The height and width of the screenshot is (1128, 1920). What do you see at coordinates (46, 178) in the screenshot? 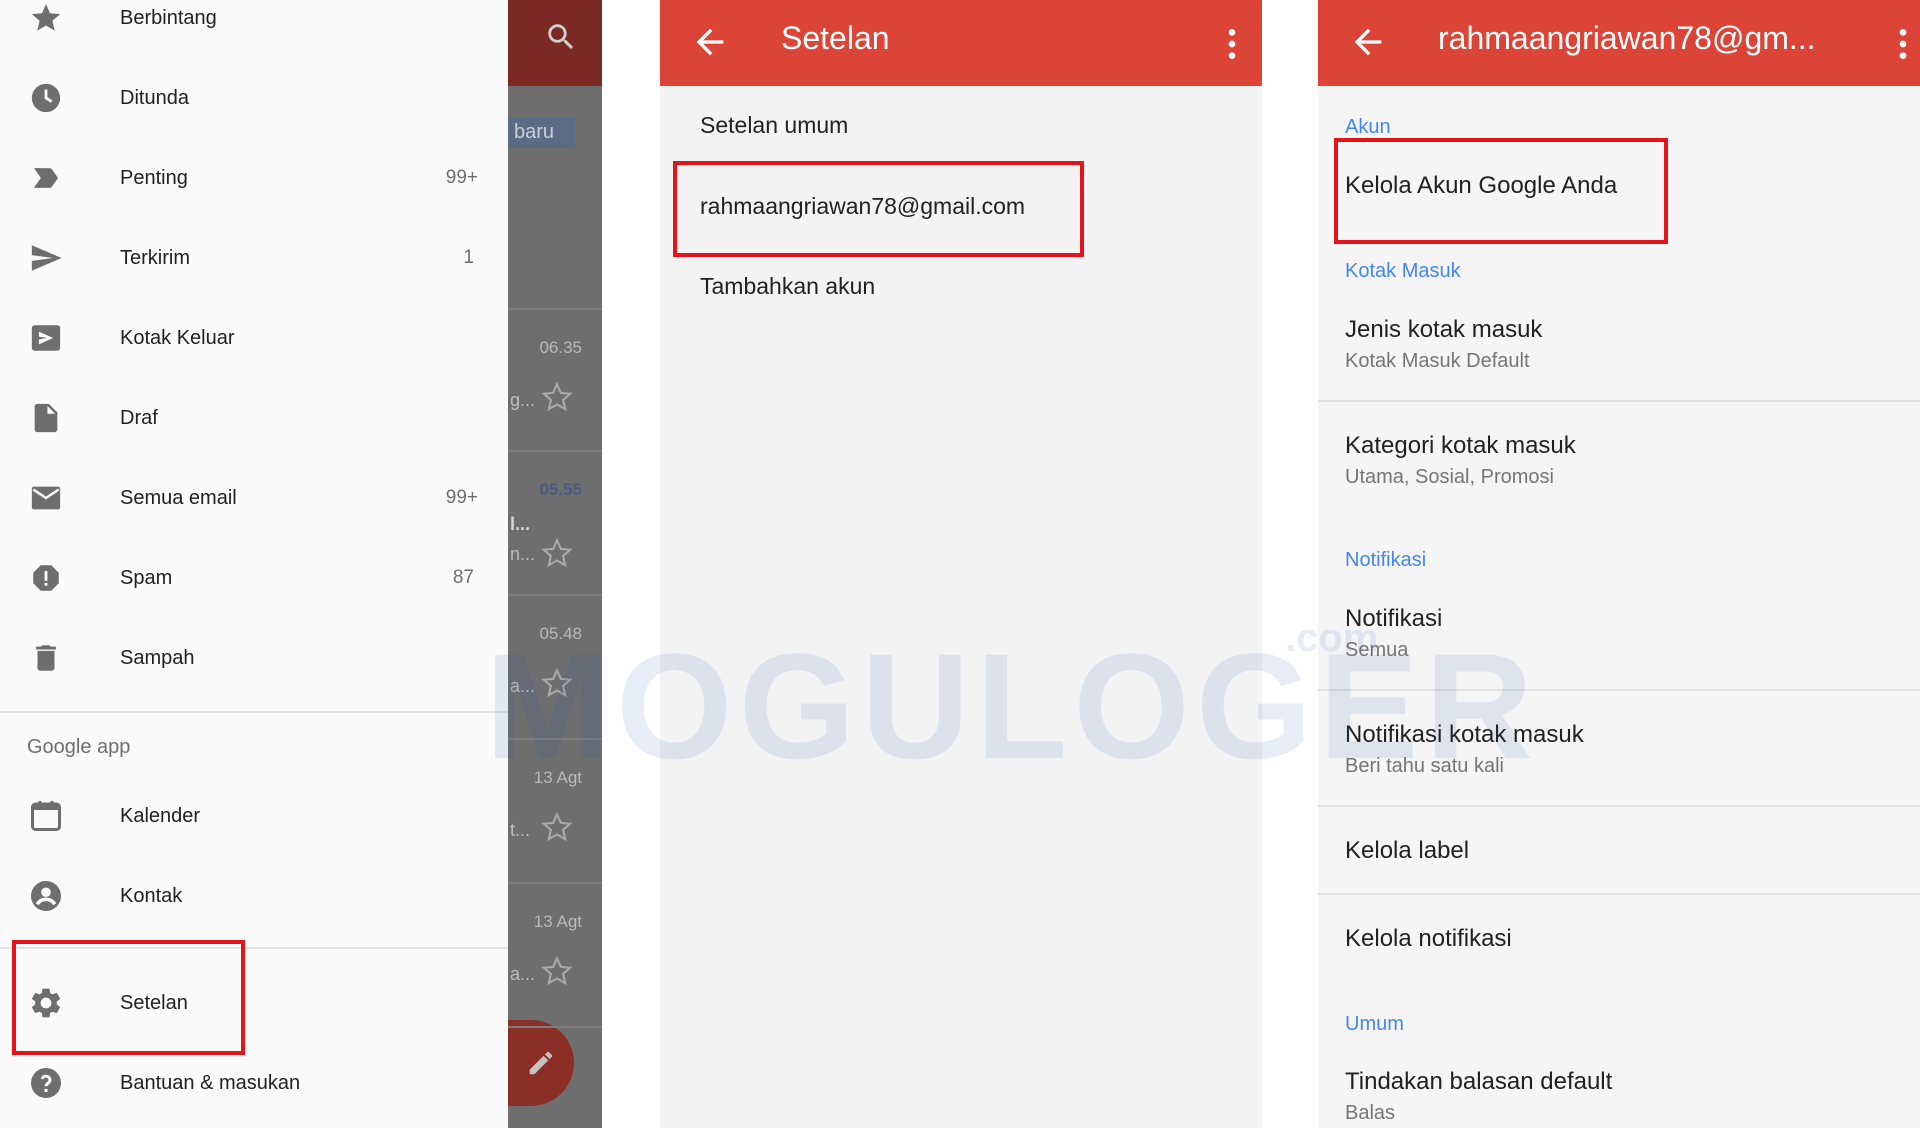
I see `label-important-icon` at bounding box center [46, 178].